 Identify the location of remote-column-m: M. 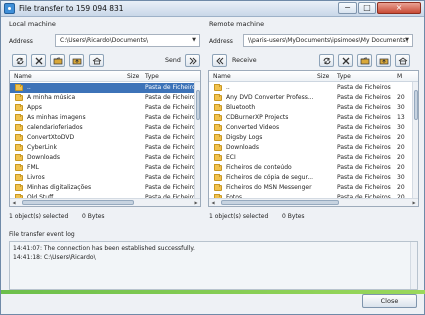
(399, 76).